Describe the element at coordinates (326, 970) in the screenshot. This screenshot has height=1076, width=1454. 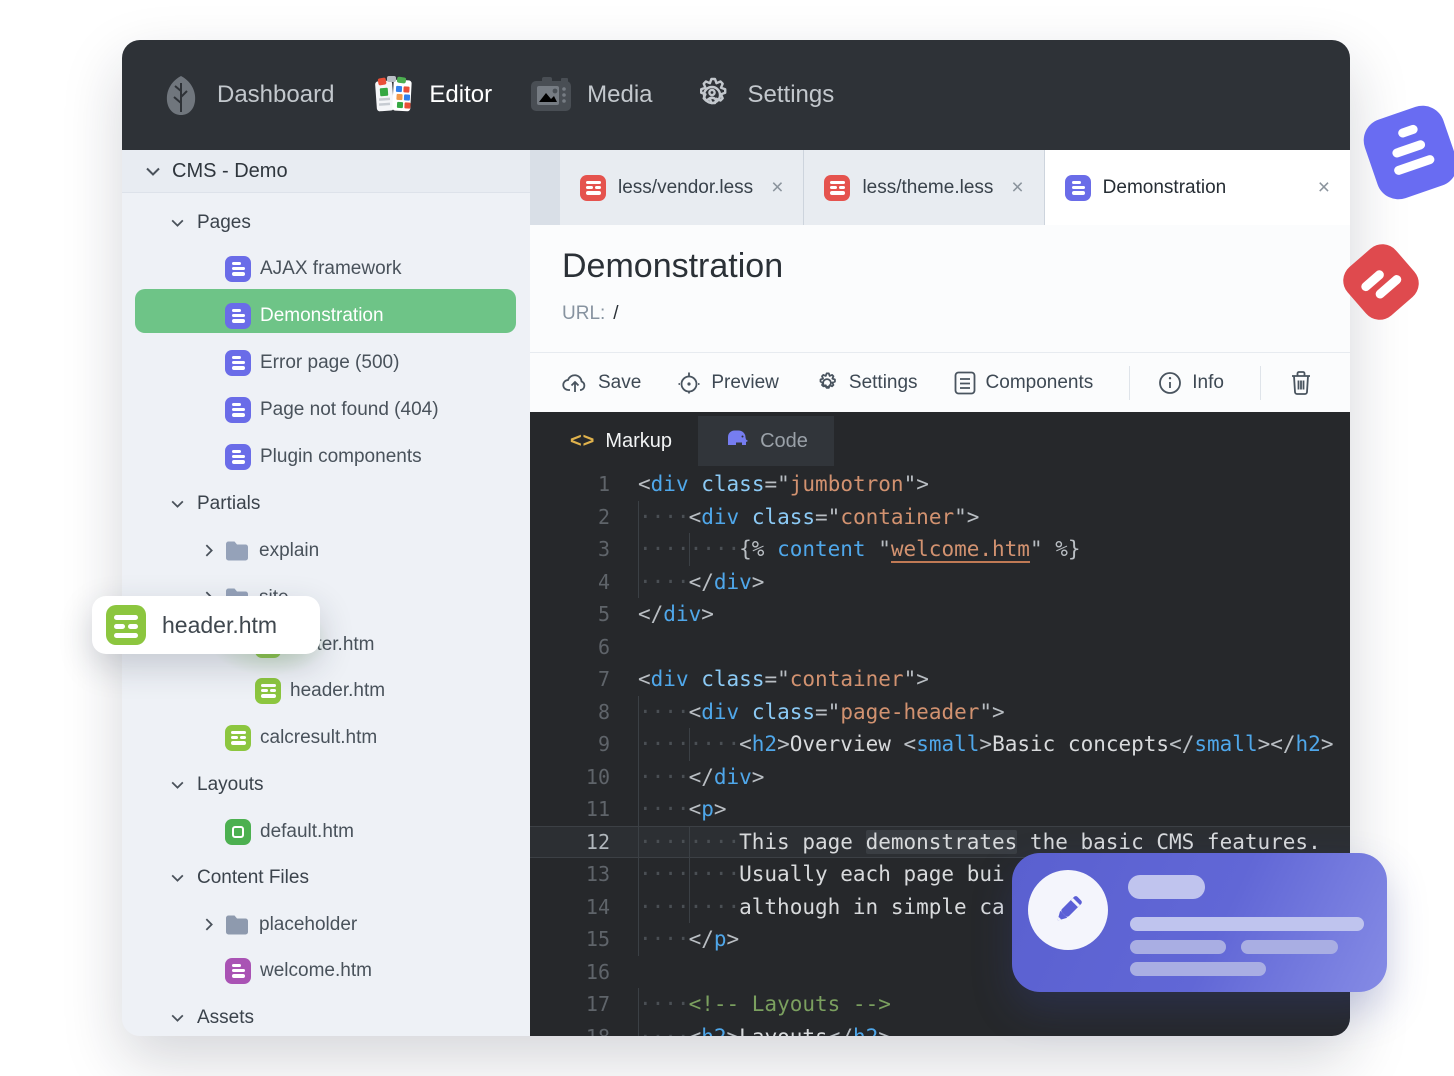
I see `sidebar-item-welcome-htm: welcome.htm` at that location.